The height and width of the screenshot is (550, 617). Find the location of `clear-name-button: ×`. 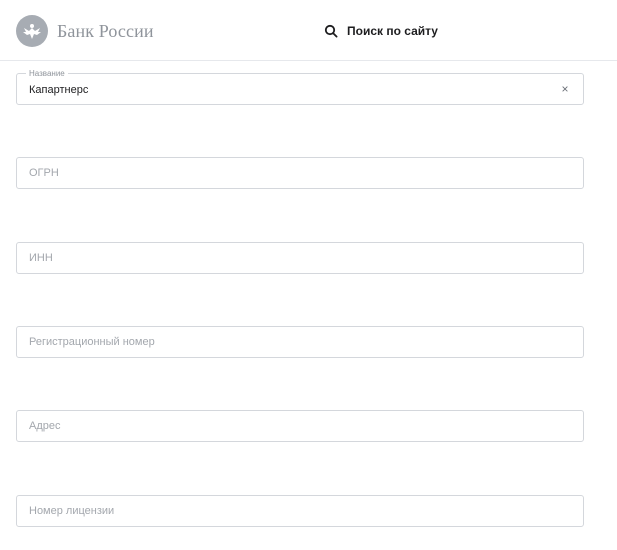

clear-name-button: × is located at coordinates (565, 89).